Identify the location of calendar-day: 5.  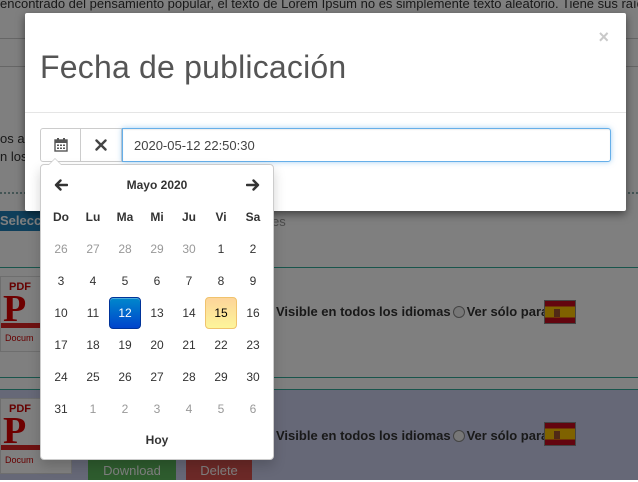
(125, 281).